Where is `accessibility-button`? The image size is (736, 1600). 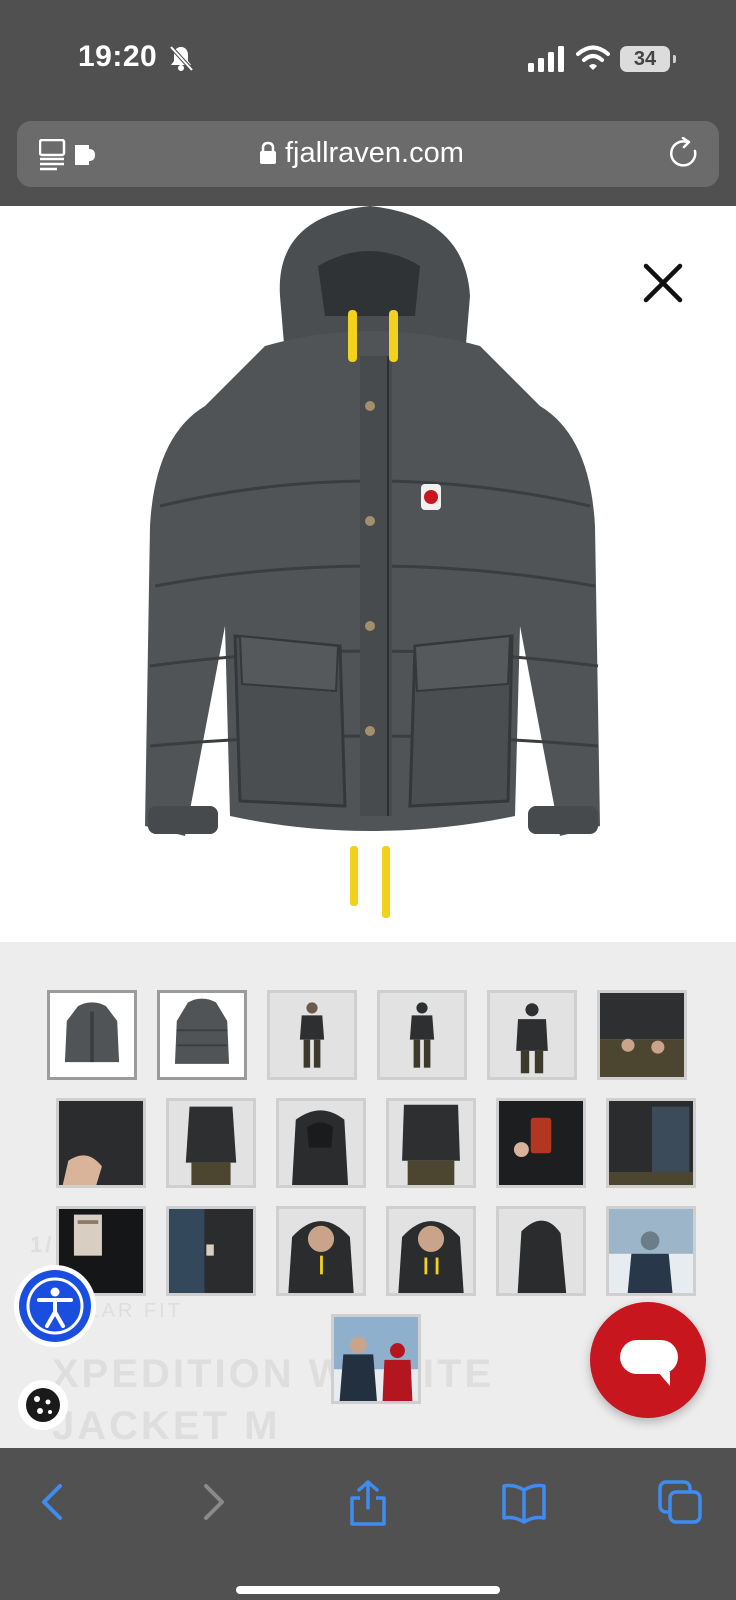 accessibility-button is located at coordinates (55, 1306).